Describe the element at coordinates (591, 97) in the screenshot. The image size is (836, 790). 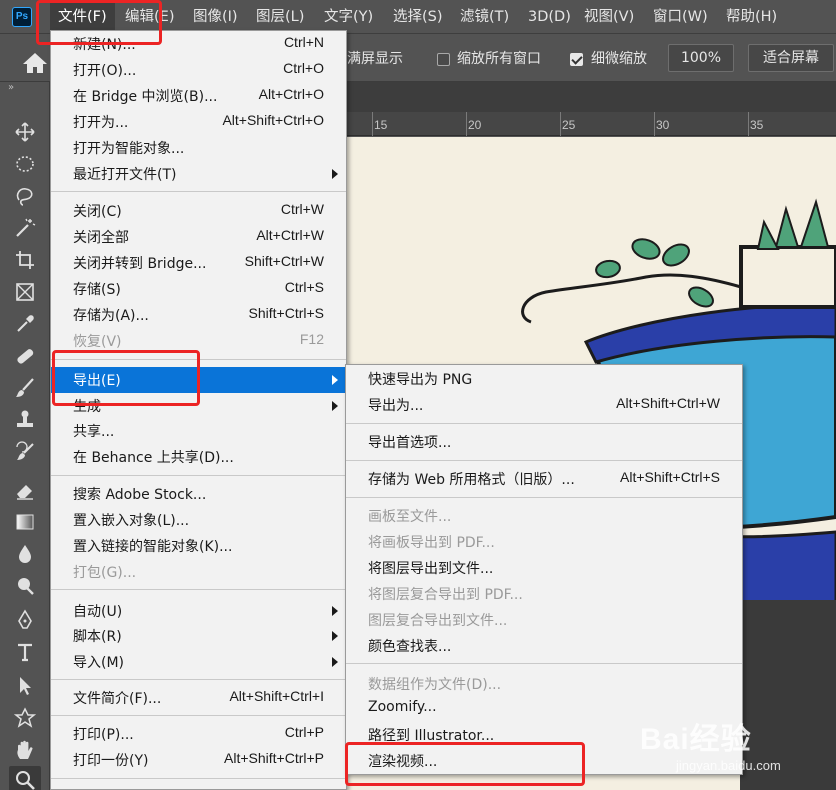
I see `document-tab-bar` at that location.